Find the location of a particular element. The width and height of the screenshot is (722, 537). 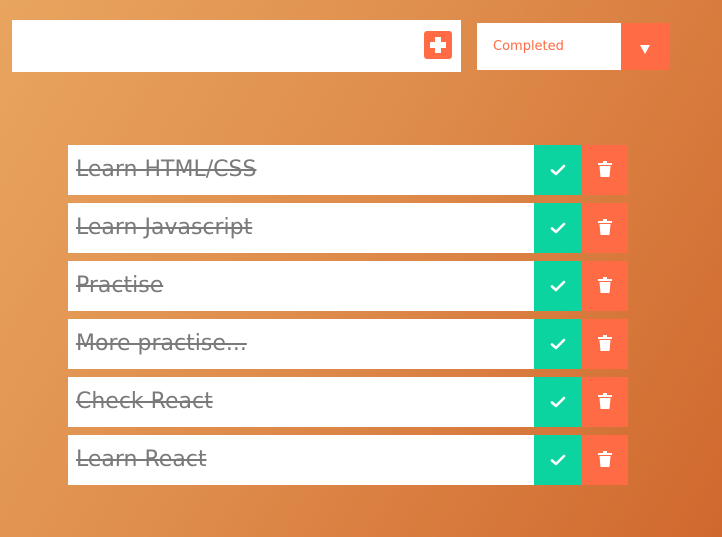

todo-item: Practise is located at coordinates (348, 286).